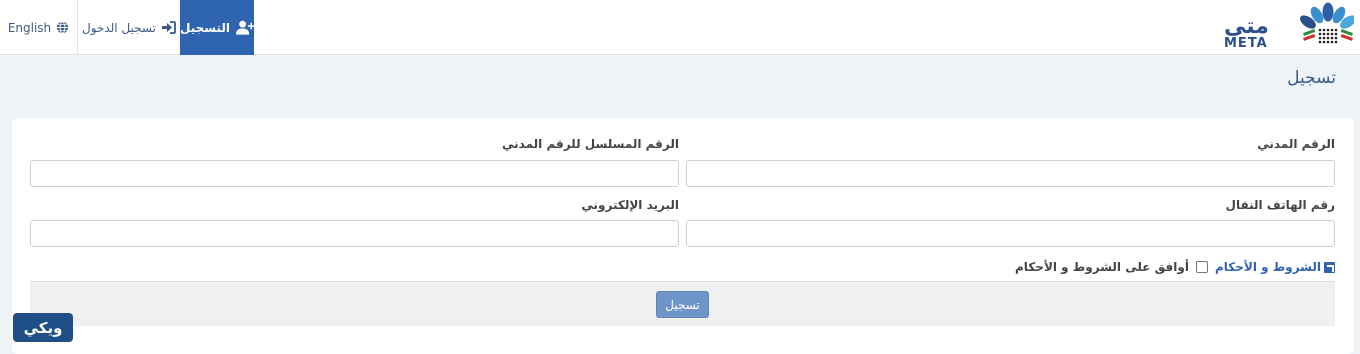 This screenshot has width=1360, height=354. I want to click on terms-checkbox, so click(1201, 267).